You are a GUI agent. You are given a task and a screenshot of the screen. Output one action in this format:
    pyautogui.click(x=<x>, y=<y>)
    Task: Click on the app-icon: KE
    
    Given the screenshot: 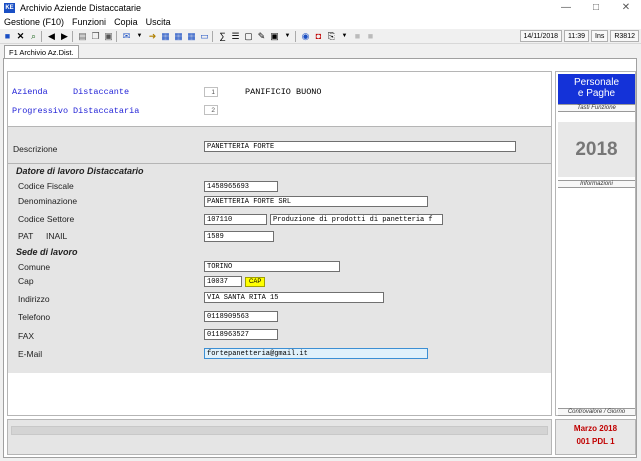 What is the action you would take?
    pyautogui.click(x=9, y=7)
    